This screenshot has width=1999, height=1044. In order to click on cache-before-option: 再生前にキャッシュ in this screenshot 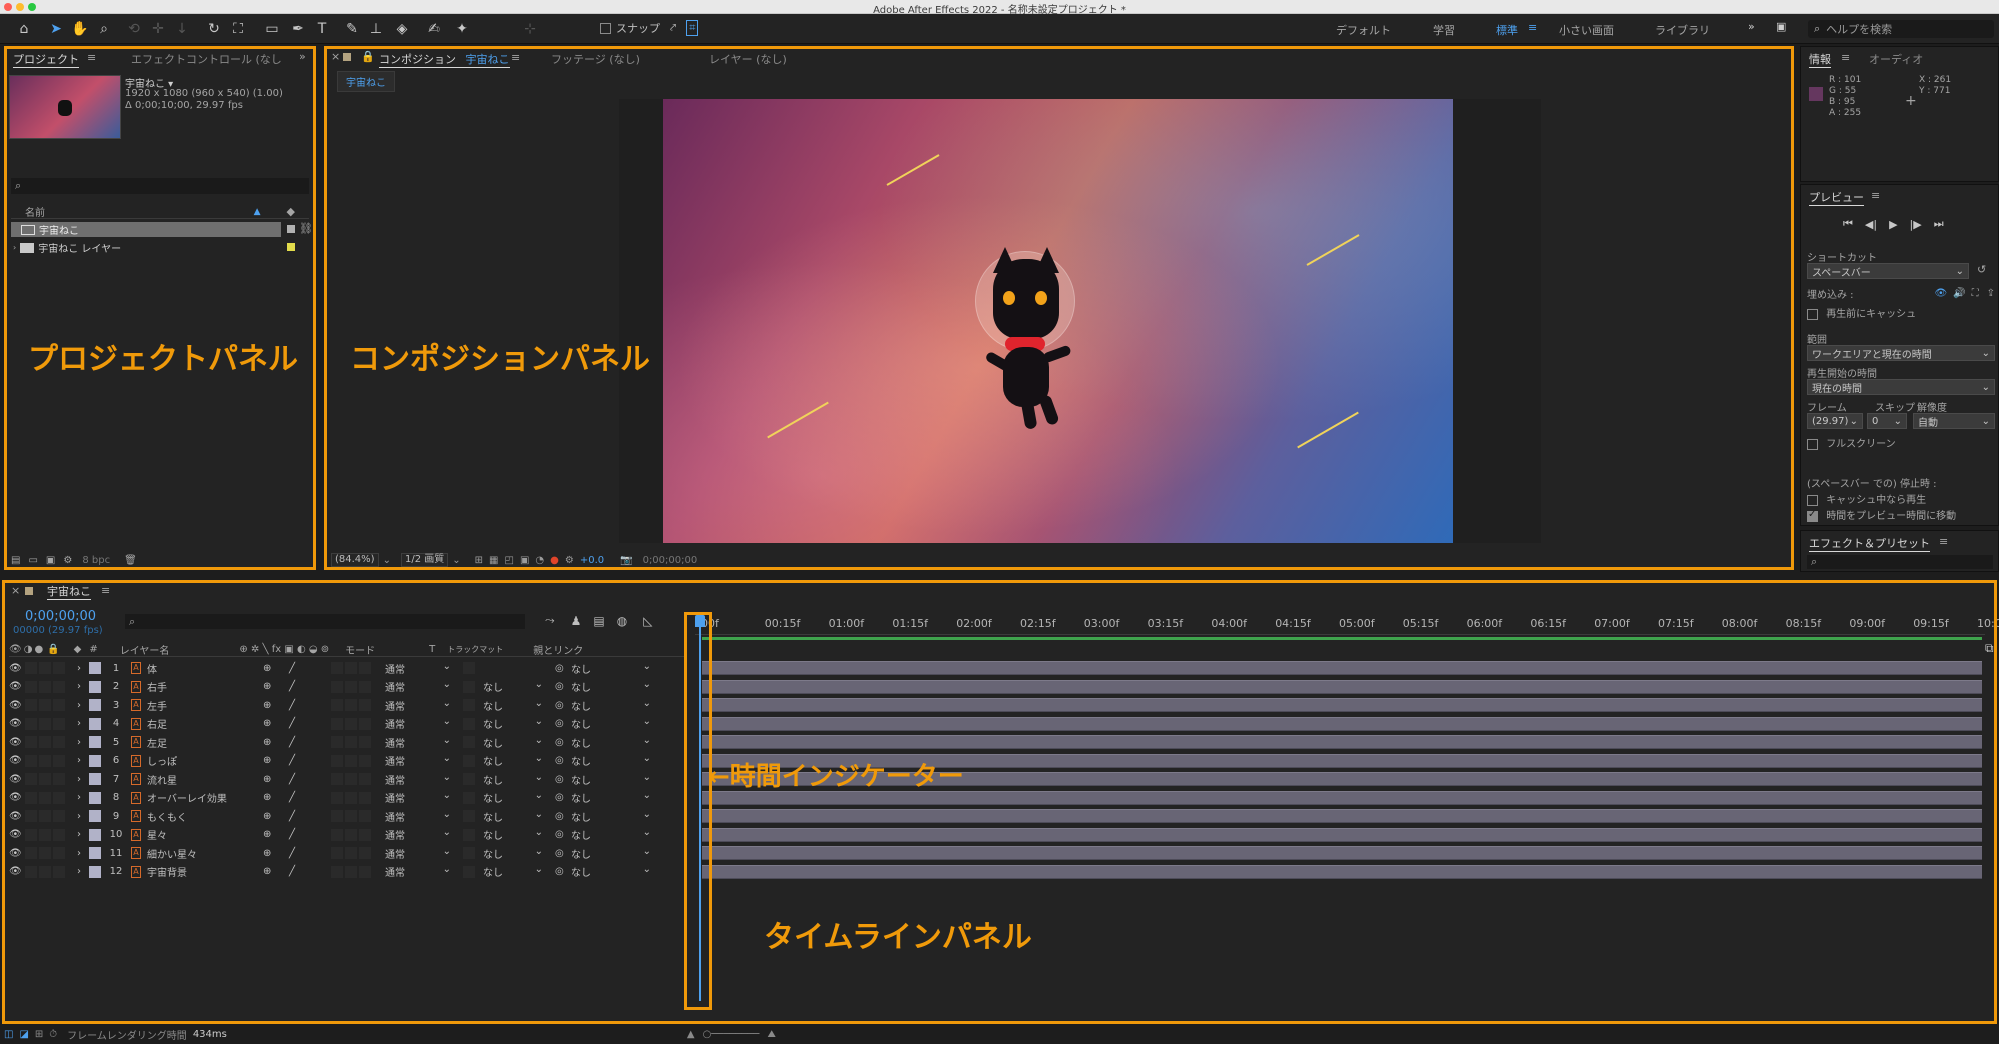, I will do `click(1861, 312)`.